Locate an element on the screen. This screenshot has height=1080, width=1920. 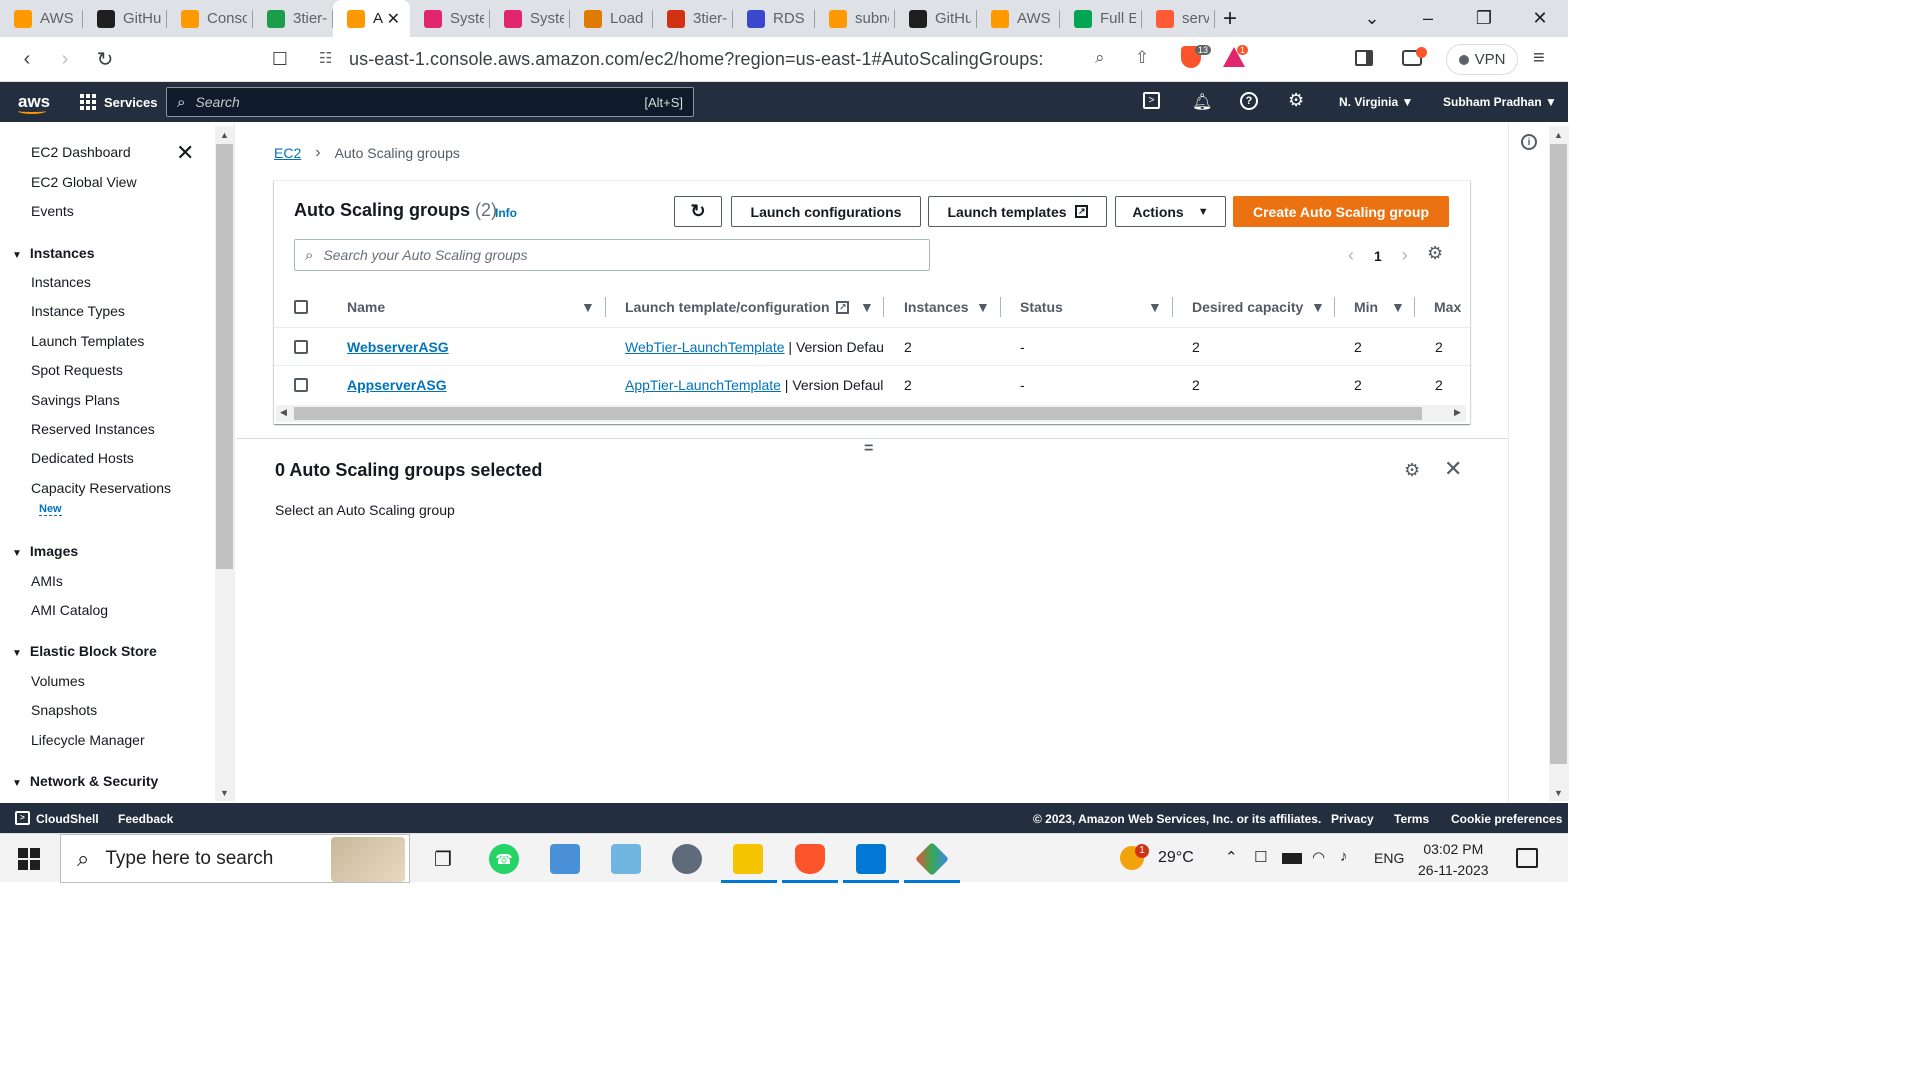
sidebar-item: Reserved Instances is located at coordinates (93, 429).